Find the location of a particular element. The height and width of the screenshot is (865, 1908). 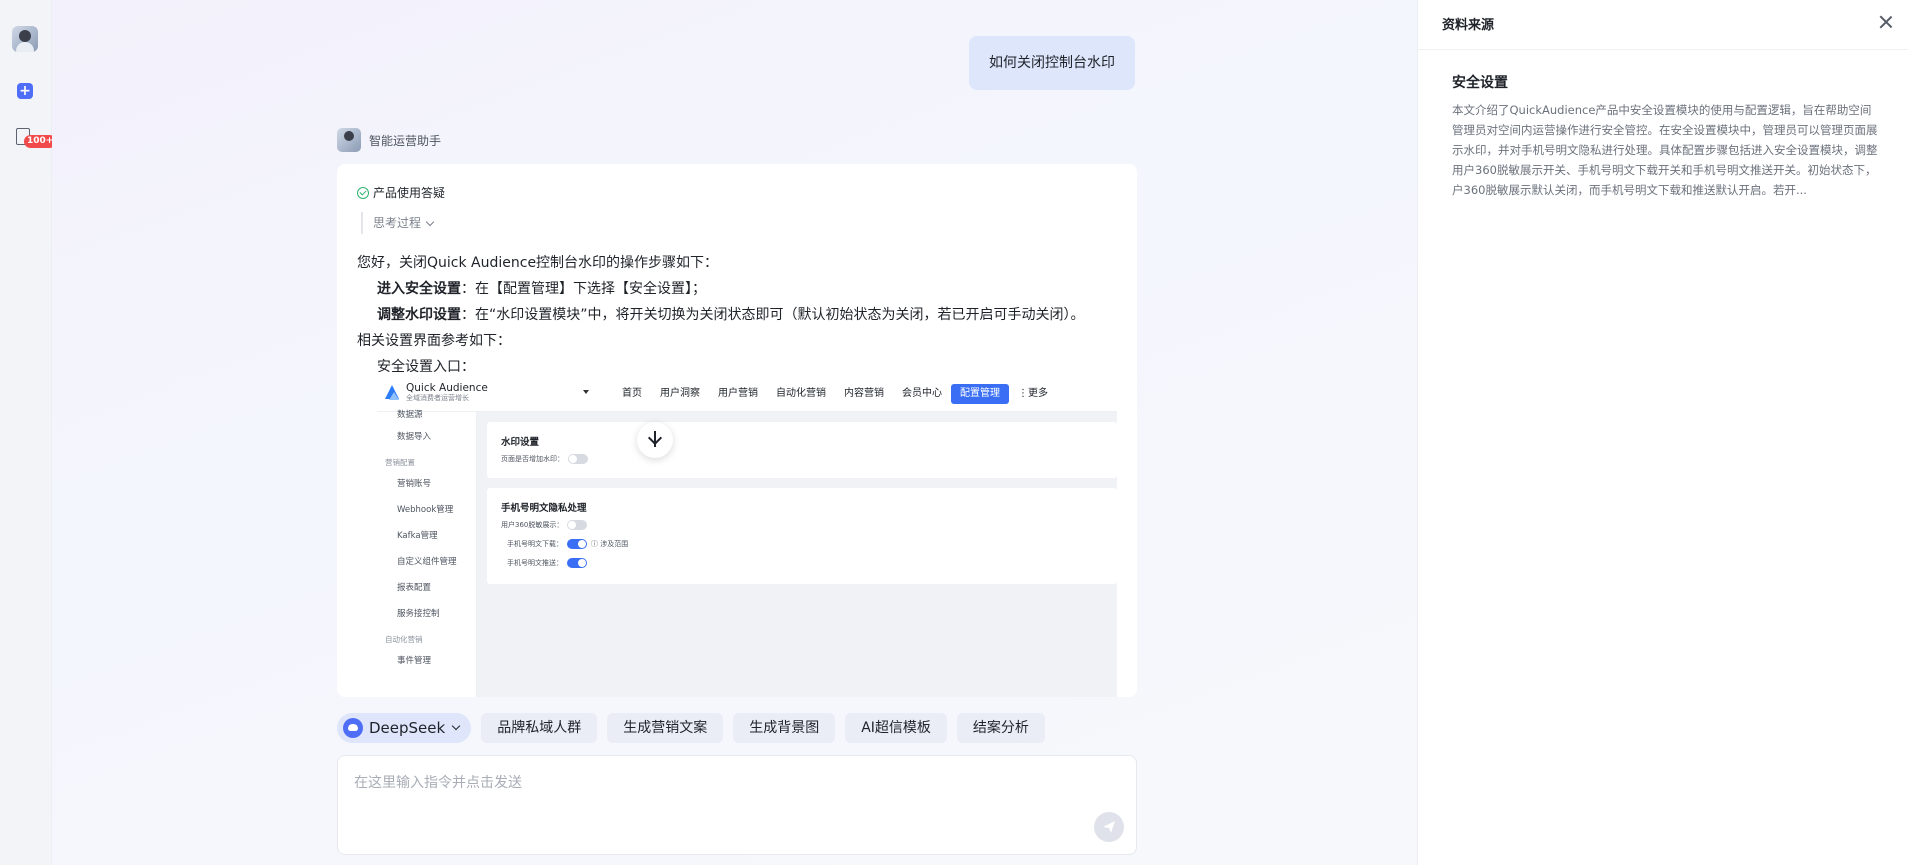

model-label: DeepSeek is located at coordinates (407, 728).